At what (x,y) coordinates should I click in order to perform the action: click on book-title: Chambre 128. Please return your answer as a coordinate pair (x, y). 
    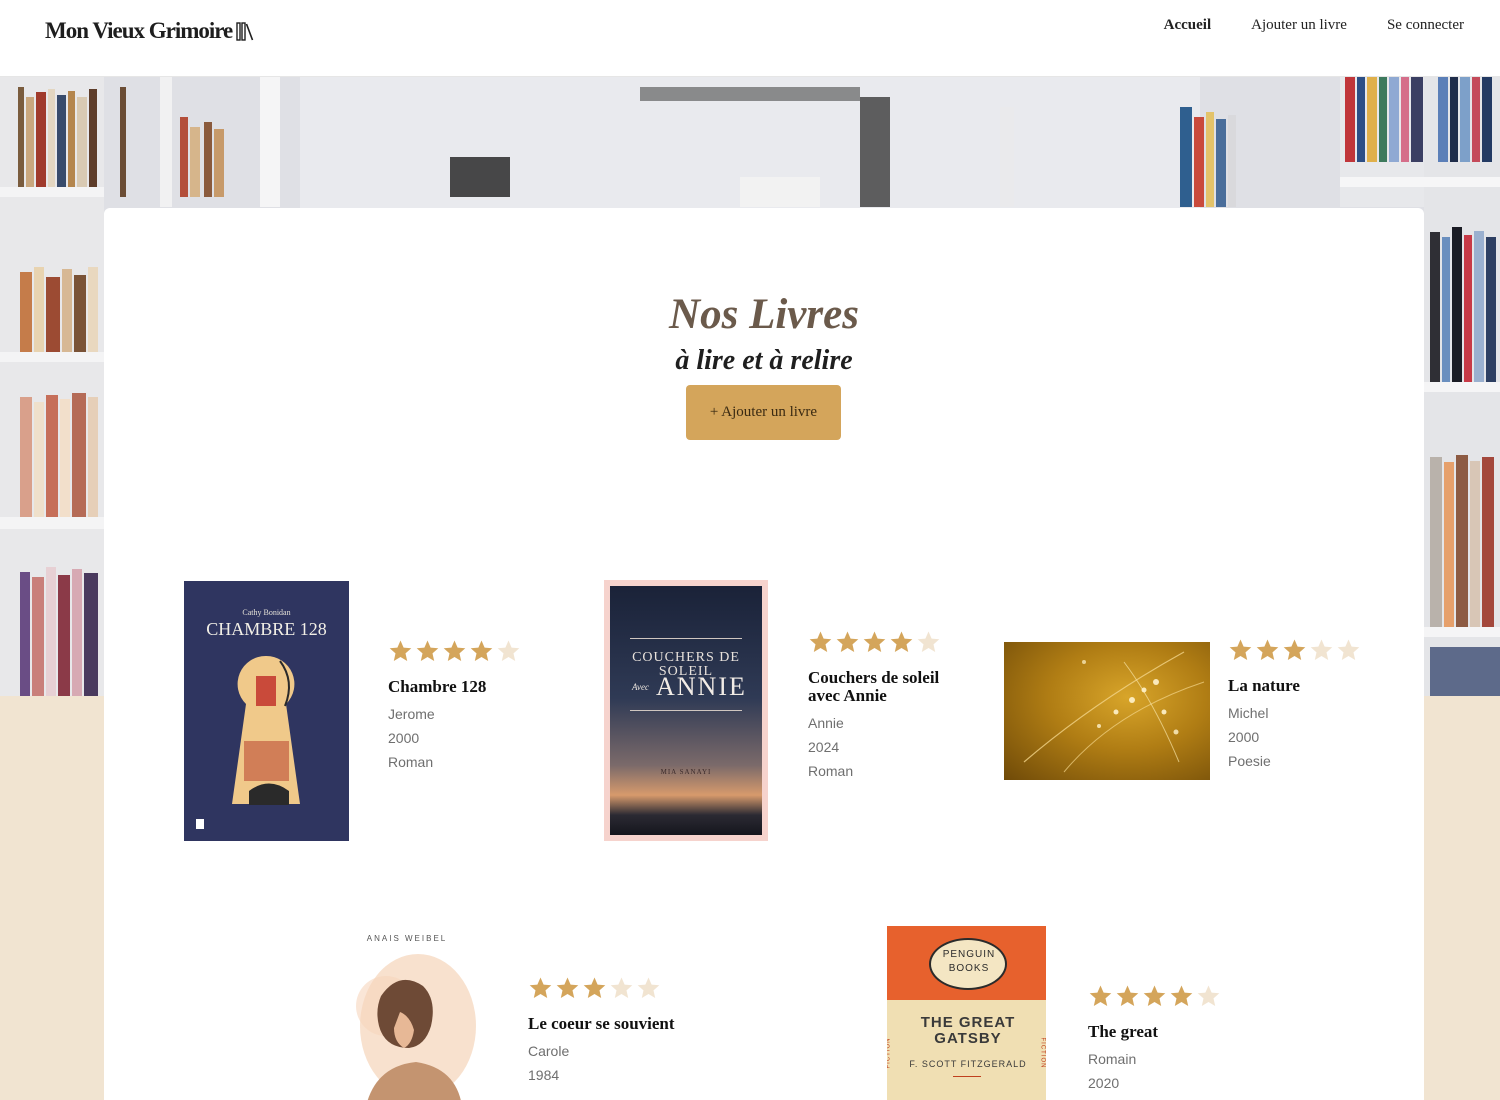
    Looking at the image, I should click on (463, 687).